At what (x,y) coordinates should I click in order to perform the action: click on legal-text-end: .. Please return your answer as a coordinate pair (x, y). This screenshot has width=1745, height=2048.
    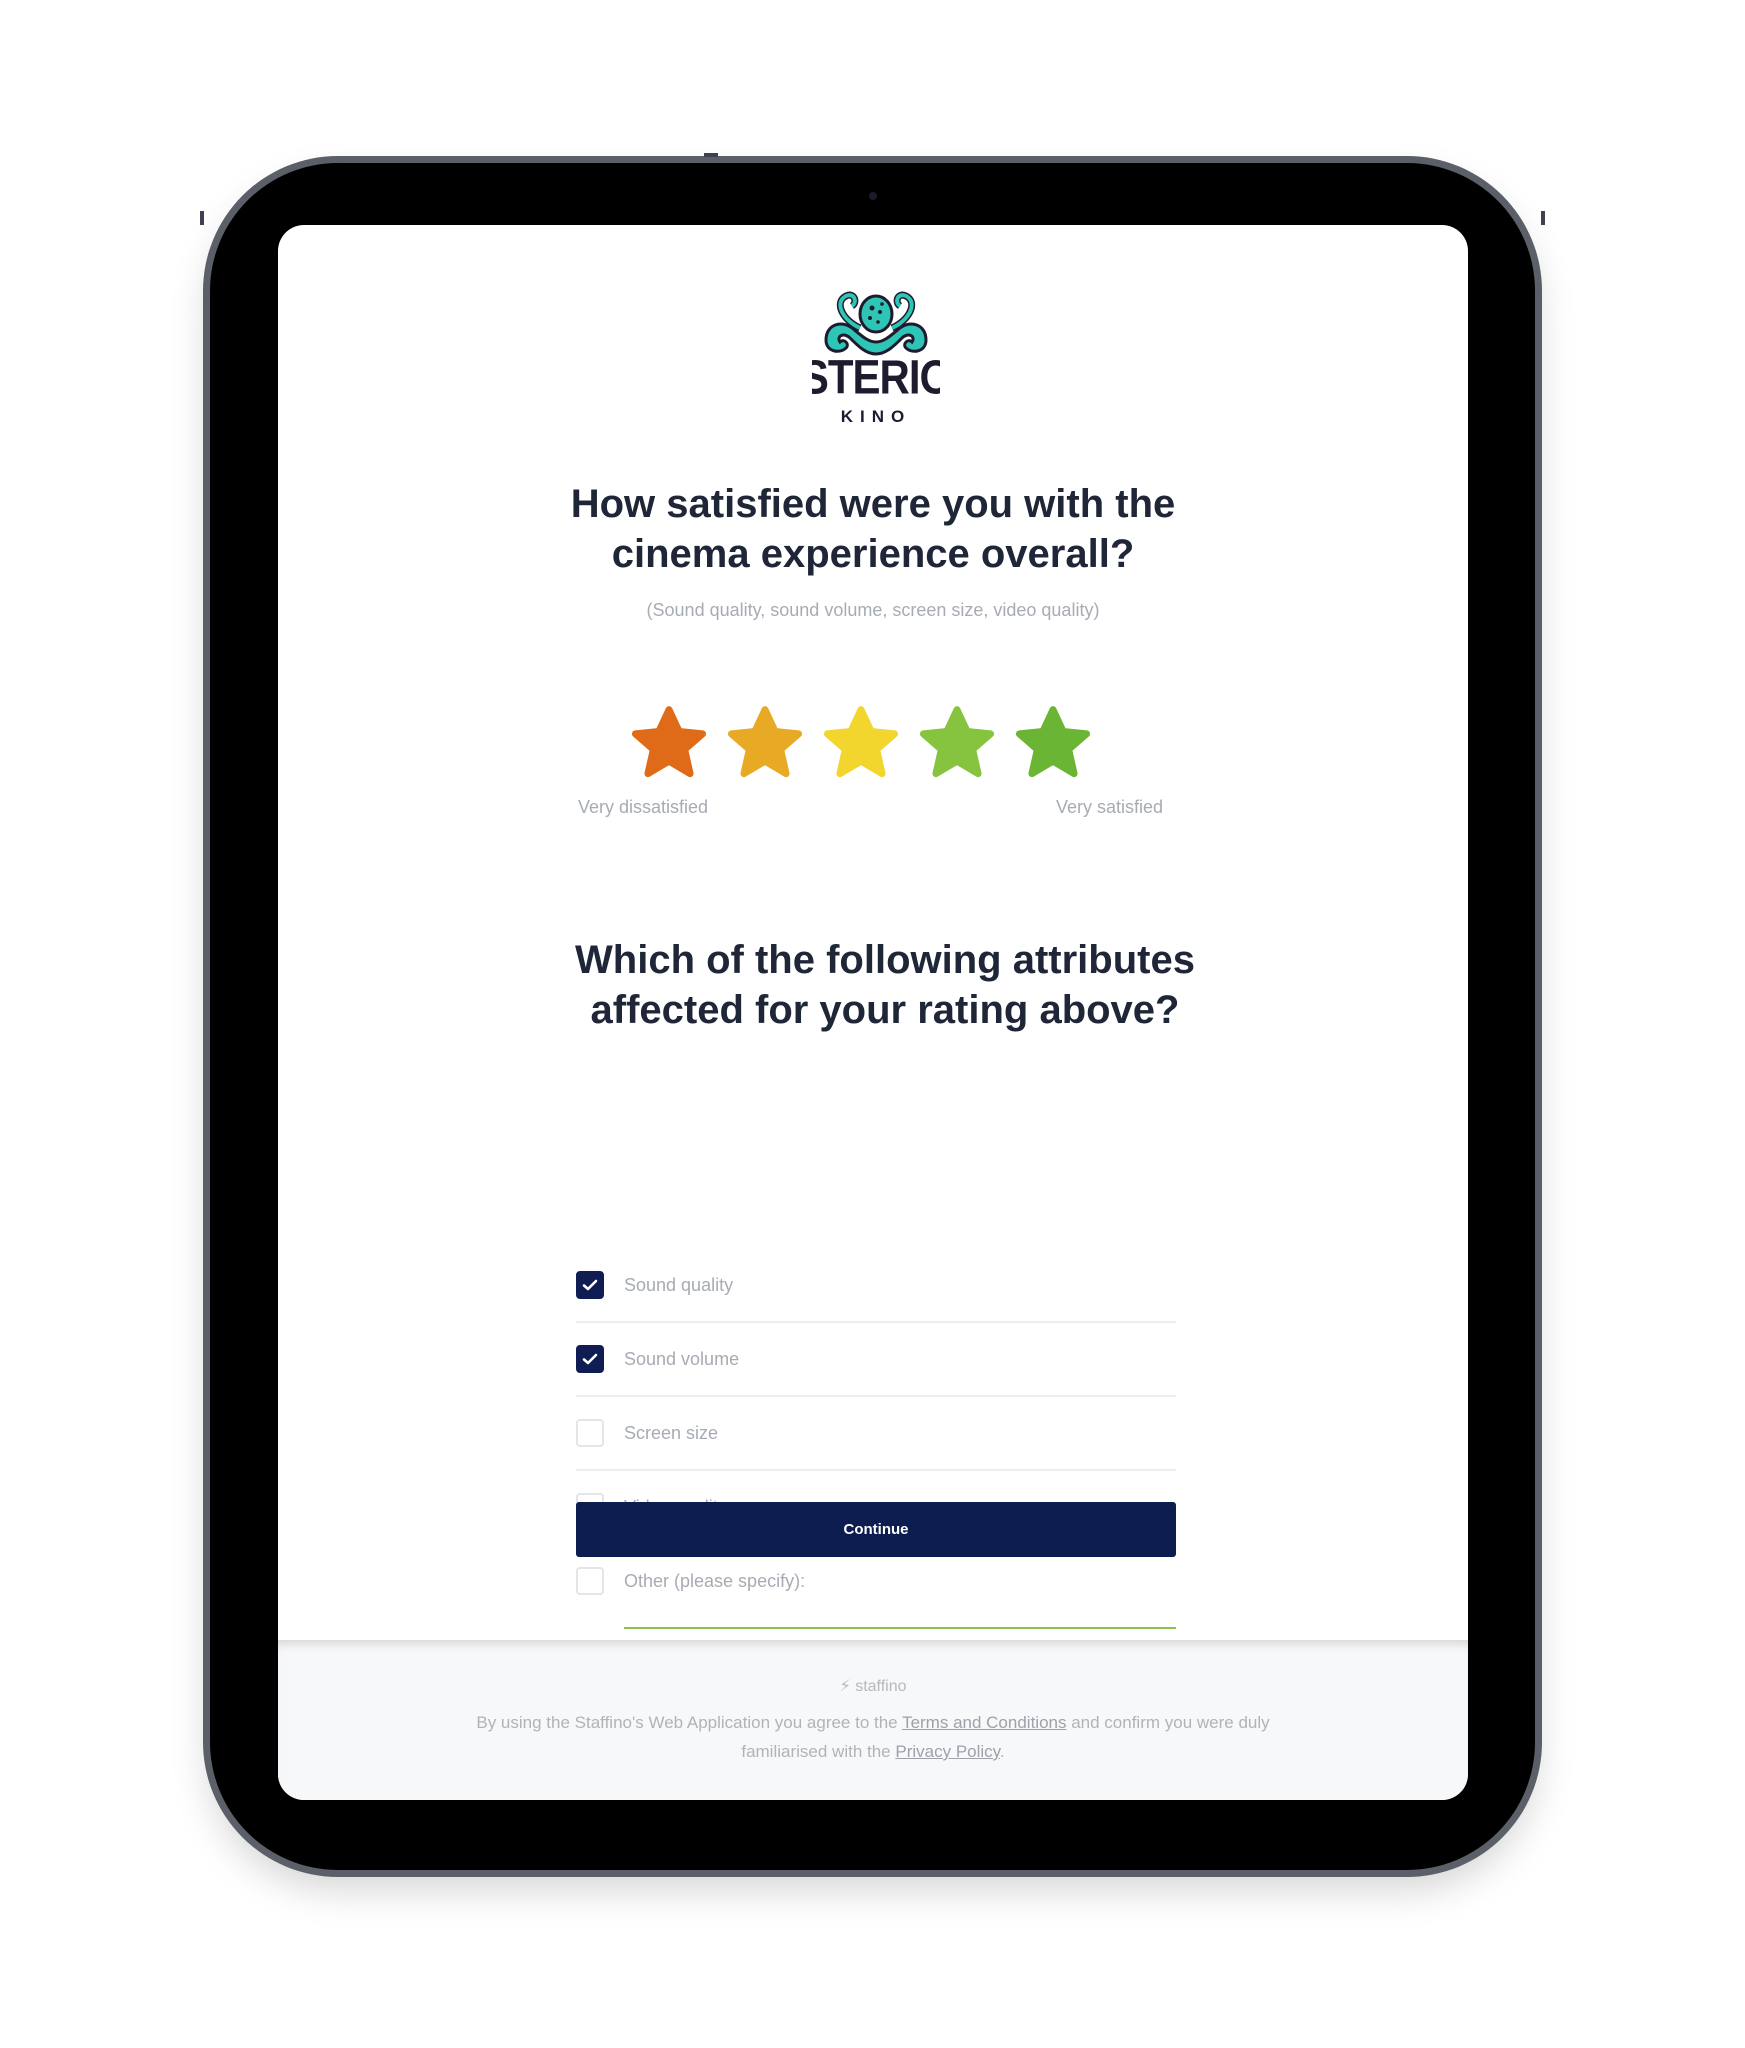
    Looking at the image, I should click on (1002, 1751).